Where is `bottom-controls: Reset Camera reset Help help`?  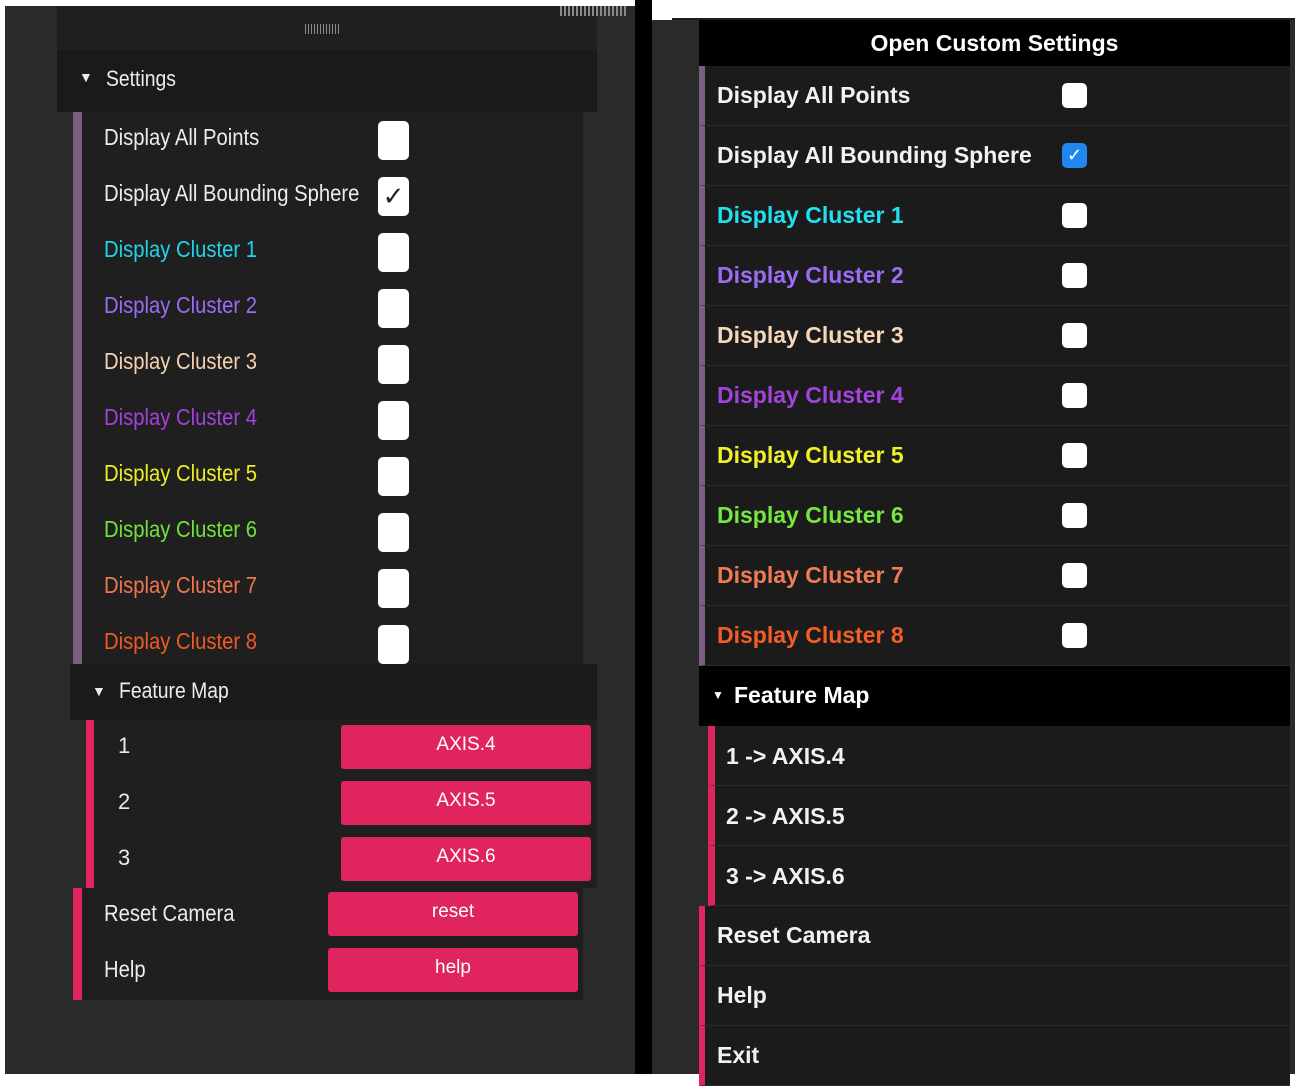
bottom-controls: Reset Camera reset Help help is located at coordinates (328, 944).